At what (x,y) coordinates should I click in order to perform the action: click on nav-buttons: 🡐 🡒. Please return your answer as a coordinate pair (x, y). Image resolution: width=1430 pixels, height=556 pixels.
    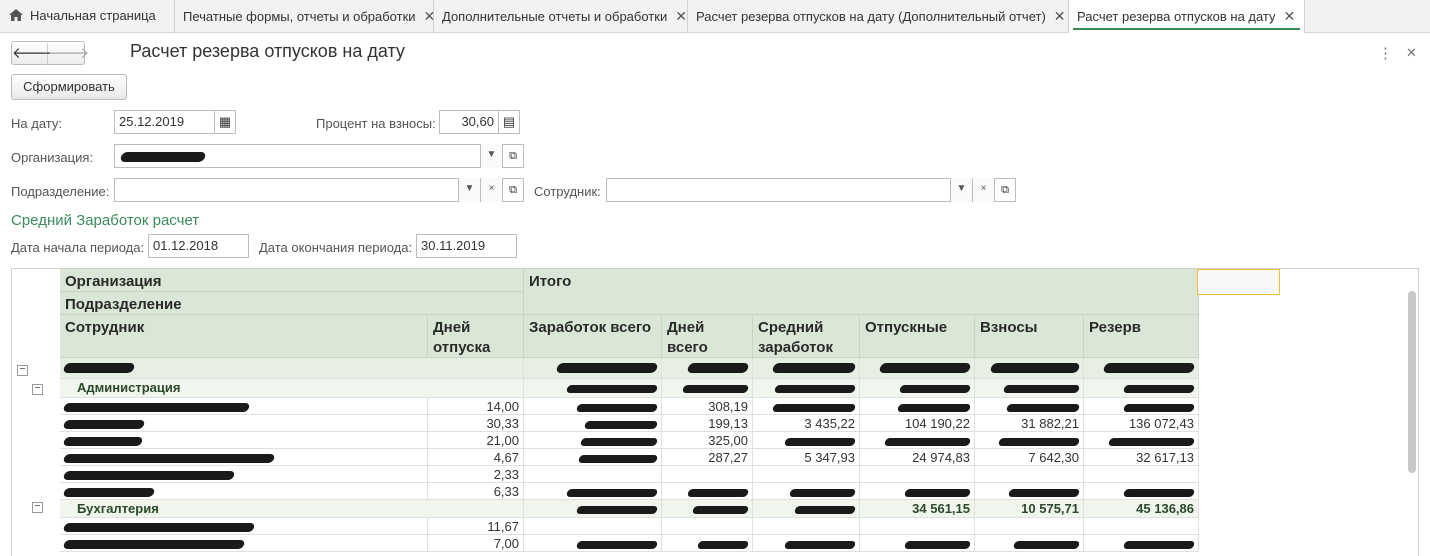
    Looking at the image, I should click on (50, 53).